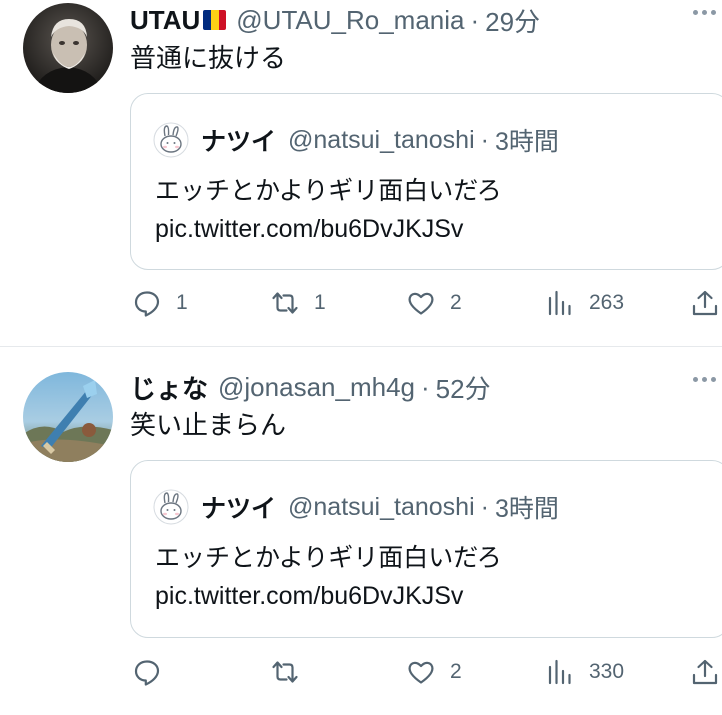  Describe the element at coordinates (208, 425) in the screenshot. I see `tweet-text: 笑い止まらん` at that location.